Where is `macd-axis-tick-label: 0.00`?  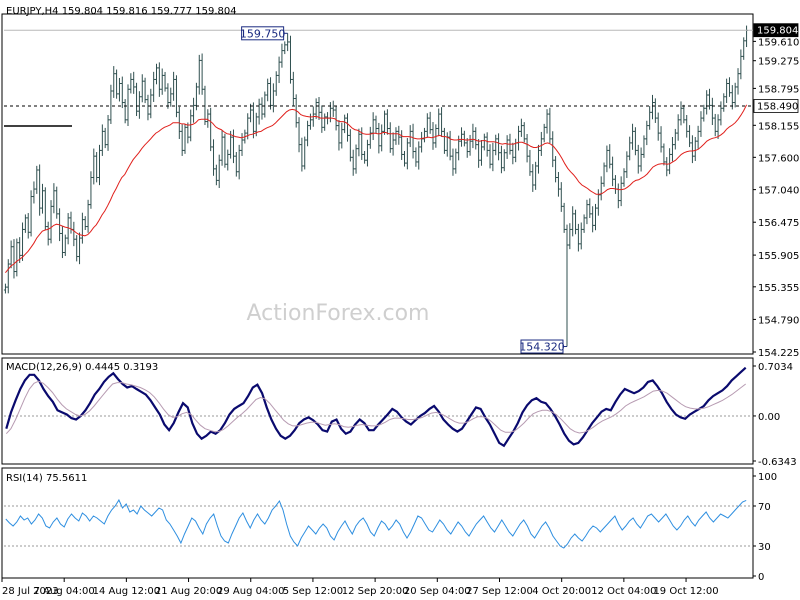 macd-axis-tick-label: 0.00 is located at coordinates (769, 417).